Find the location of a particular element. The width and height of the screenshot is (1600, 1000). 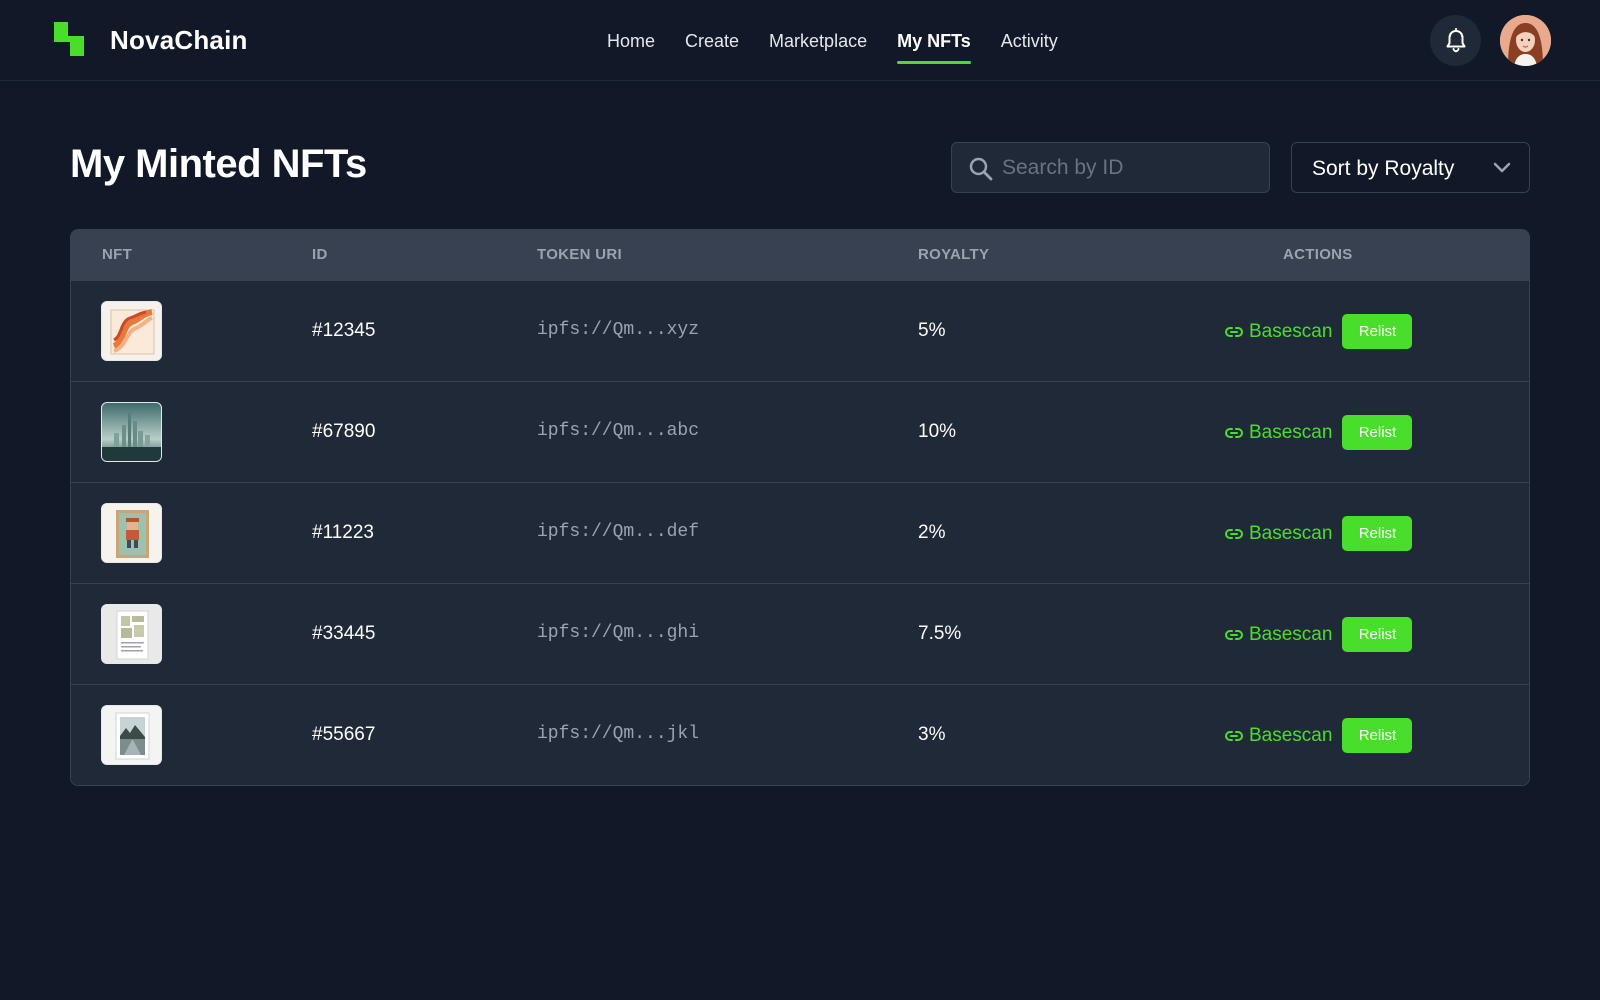

search-input is located at coordinates (1132, 167).